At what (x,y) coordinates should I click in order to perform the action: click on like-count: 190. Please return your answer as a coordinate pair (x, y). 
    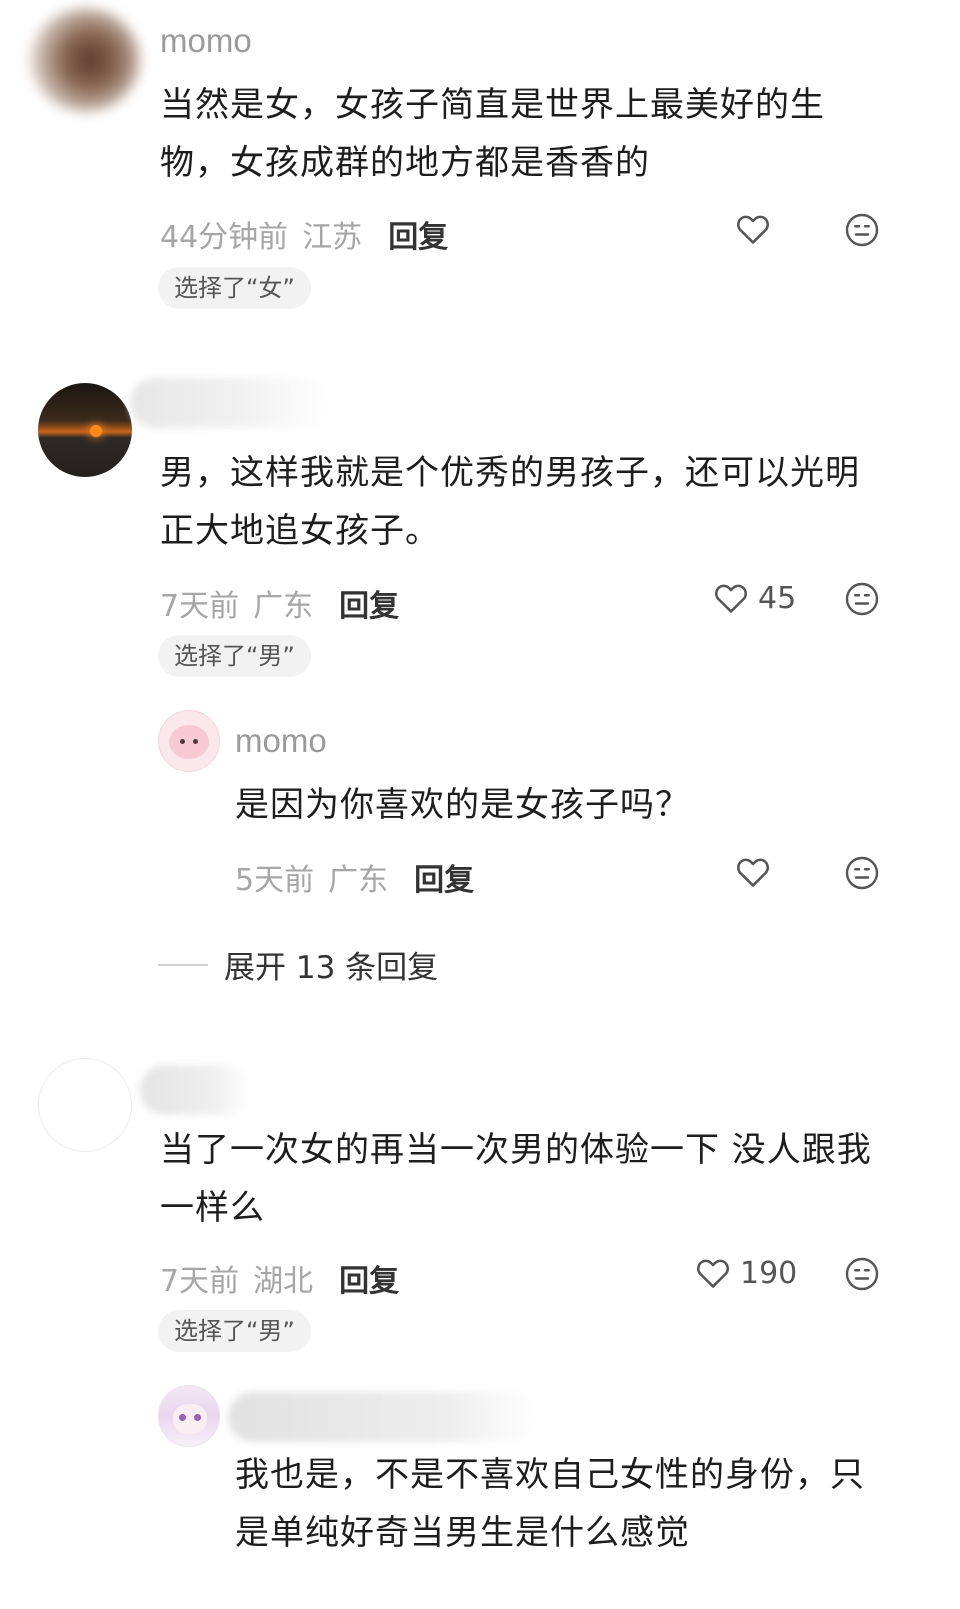
    Looking at the image, I should click on (769, 1273).